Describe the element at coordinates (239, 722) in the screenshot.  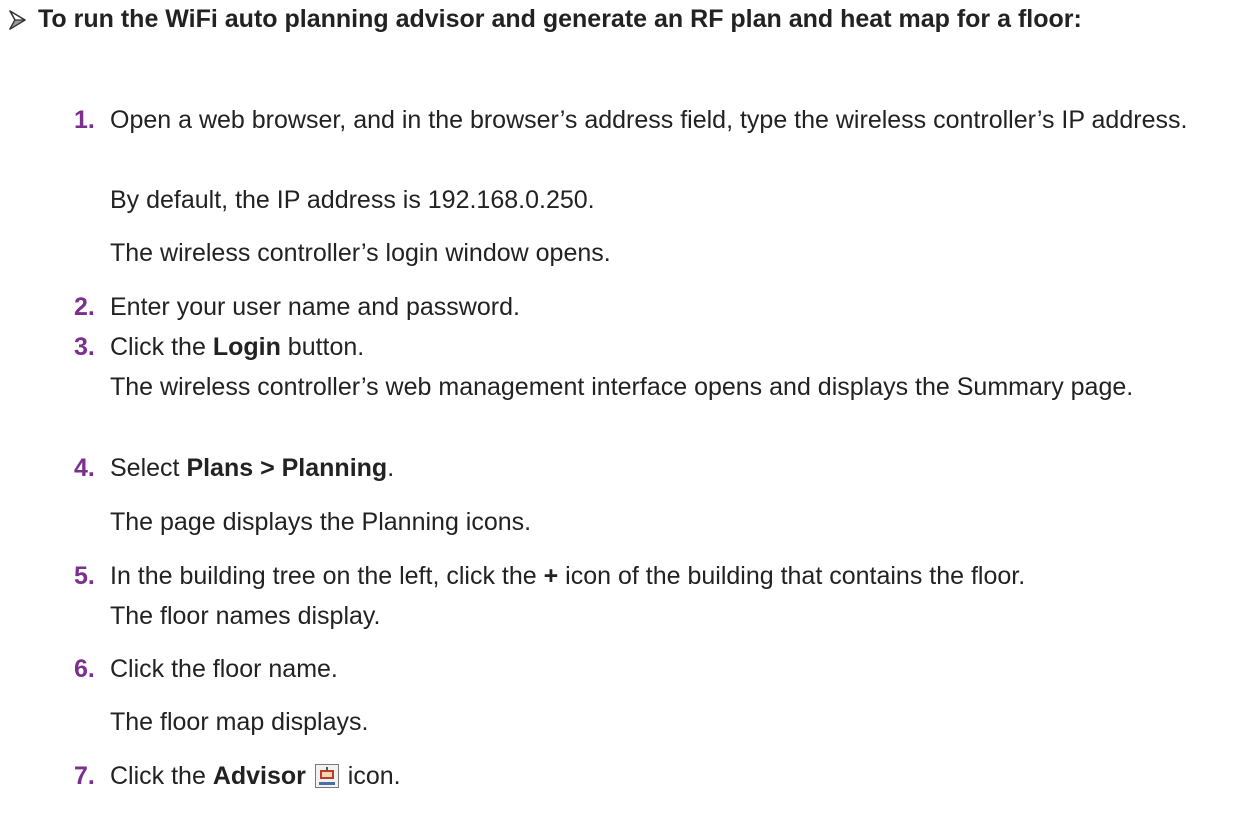
I see `step-6-result: The floor map displays.` at that location.